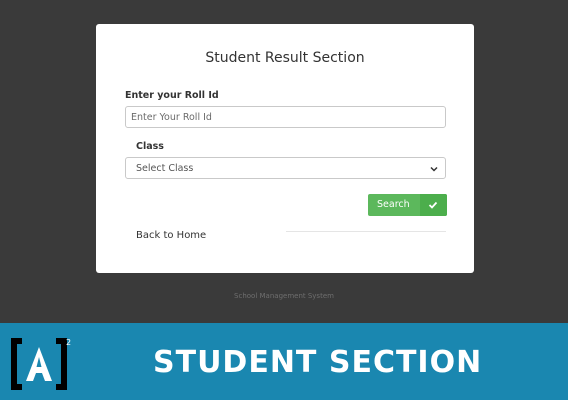  Describe the element at coordinates (434, 169) in the screenshot. I see `chevron-down-icon` at that location.